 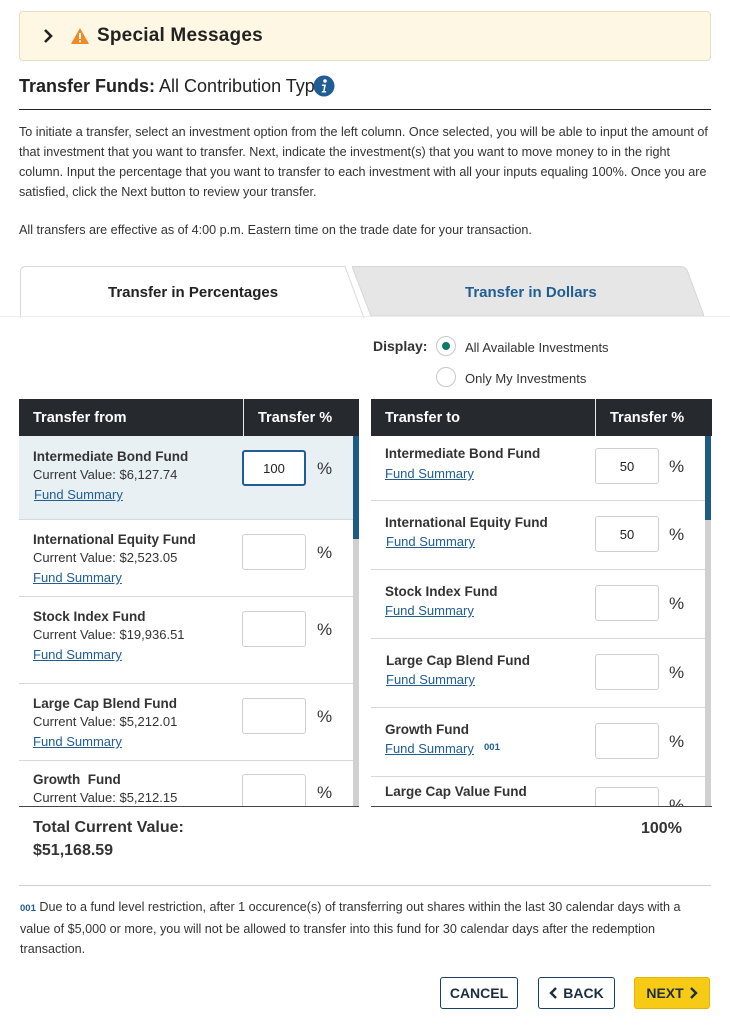 I want to click on radio-my-investments, so click(x=446, y=377).